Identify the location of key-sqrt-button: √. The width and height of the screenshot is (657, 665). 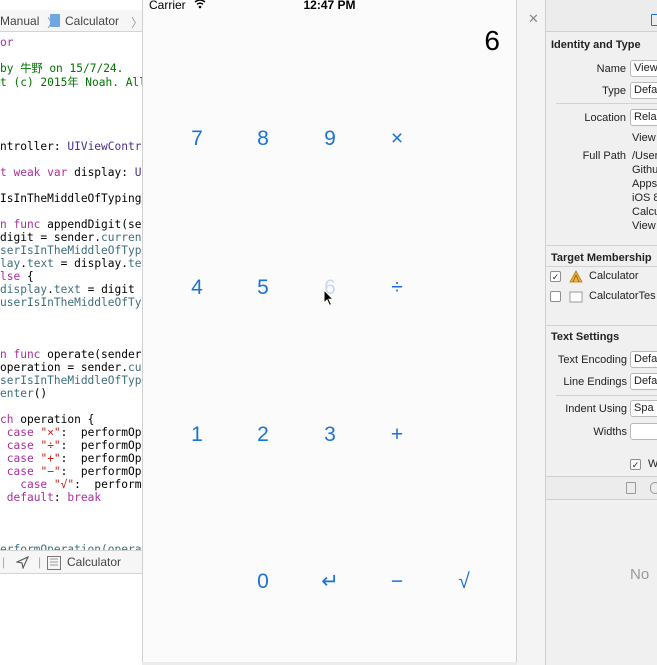
(464, 582).